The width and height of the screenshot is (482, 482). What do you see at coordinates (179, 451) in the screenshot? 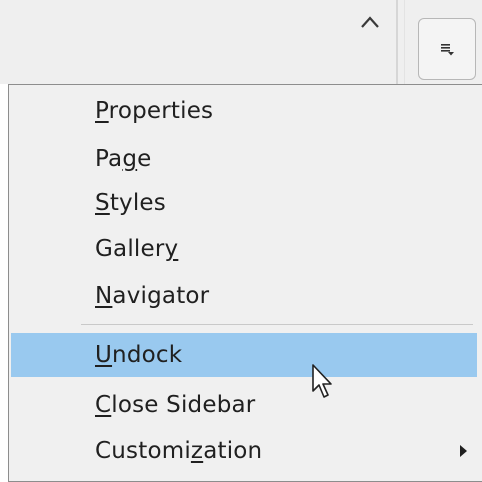
I see `menu-item-label: Customization` at bounding box center [179, 451].